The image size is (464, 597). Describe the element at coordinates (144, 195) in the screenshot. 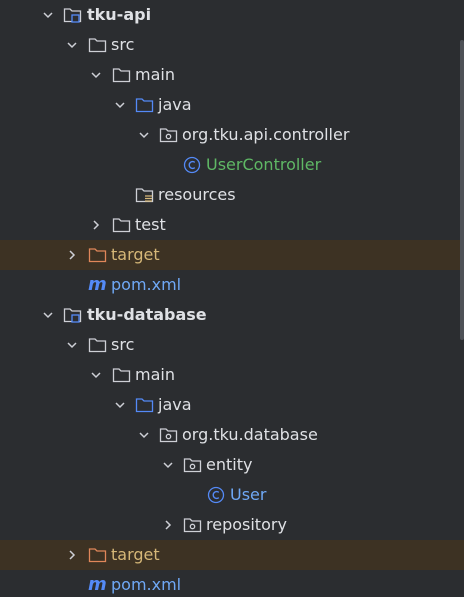

I see `resources-folder-icon` at that location.